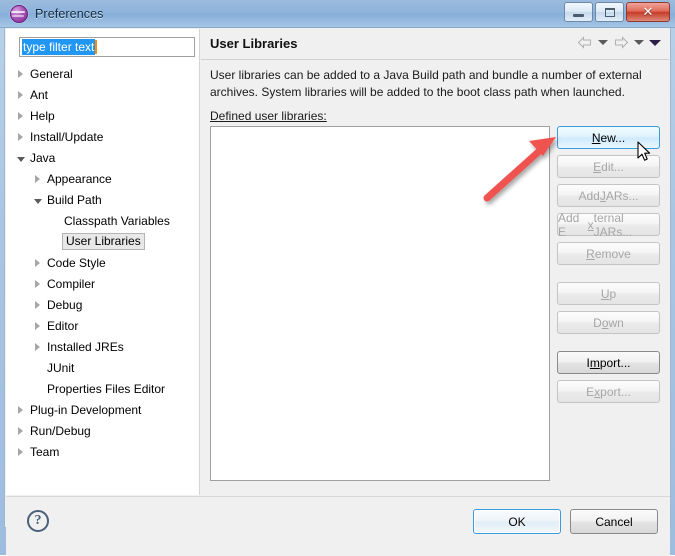 The width and height of the screenshot is (675, 556). Describe the element at coordinates (338, 526) in the screenshot. I see `dialog-footer: ? OK Cancel` at that location.